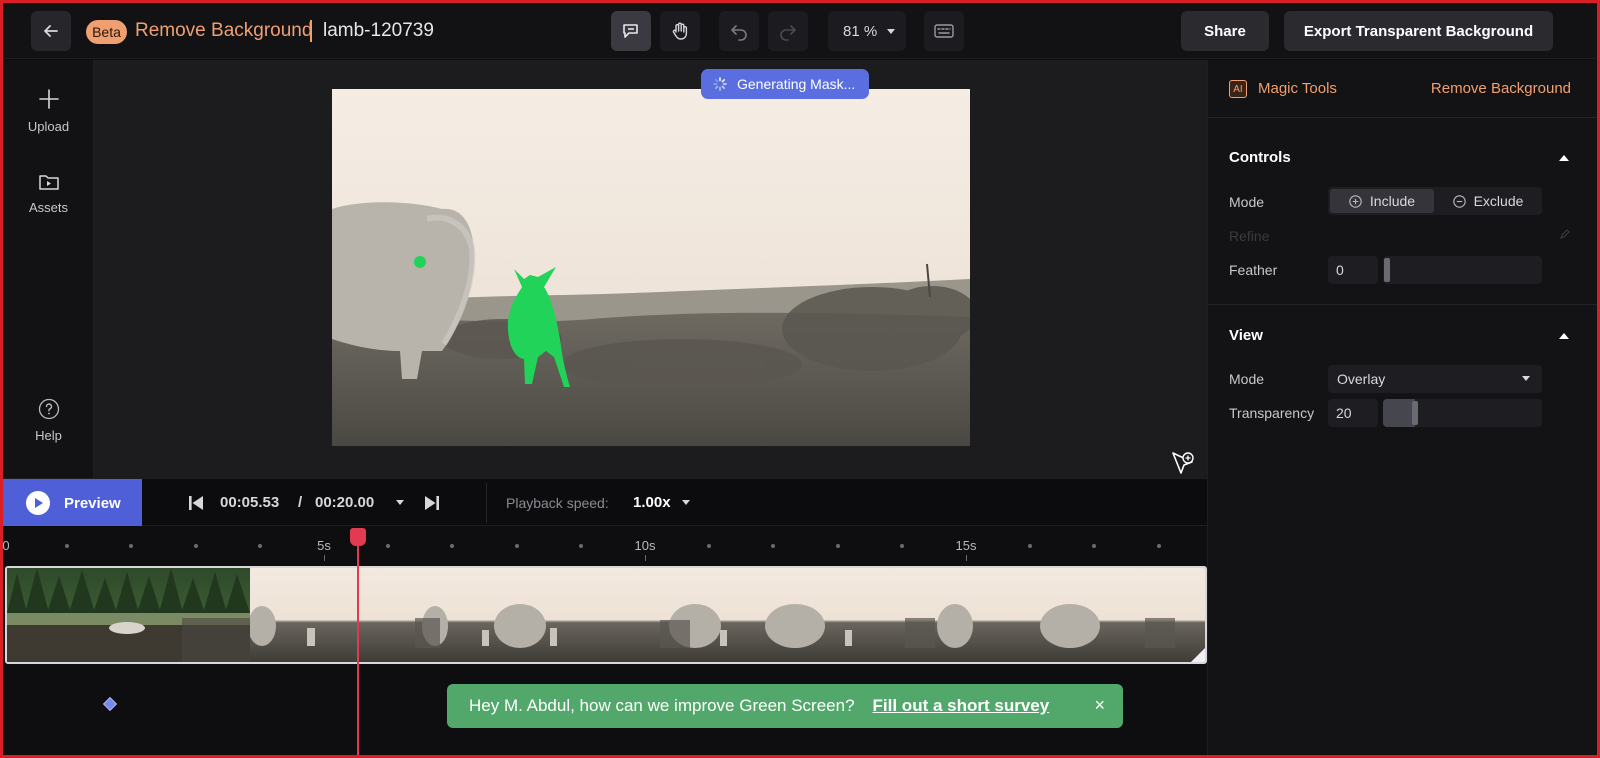  Describe the element at coordinates (1462, 413) in the screenshot. I see `transparency-slider` at that location.